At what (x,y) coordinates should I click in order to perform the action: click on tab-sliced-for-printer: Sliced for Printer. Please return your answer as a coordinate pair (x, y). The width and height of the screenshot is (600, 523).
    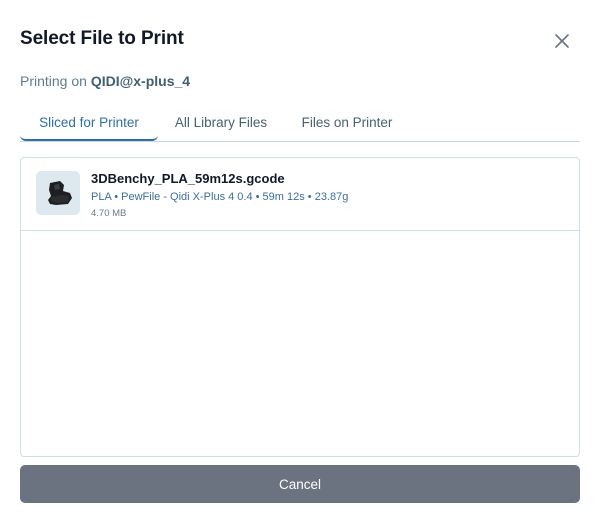
    Looking at the image, I should click on (89, 123).